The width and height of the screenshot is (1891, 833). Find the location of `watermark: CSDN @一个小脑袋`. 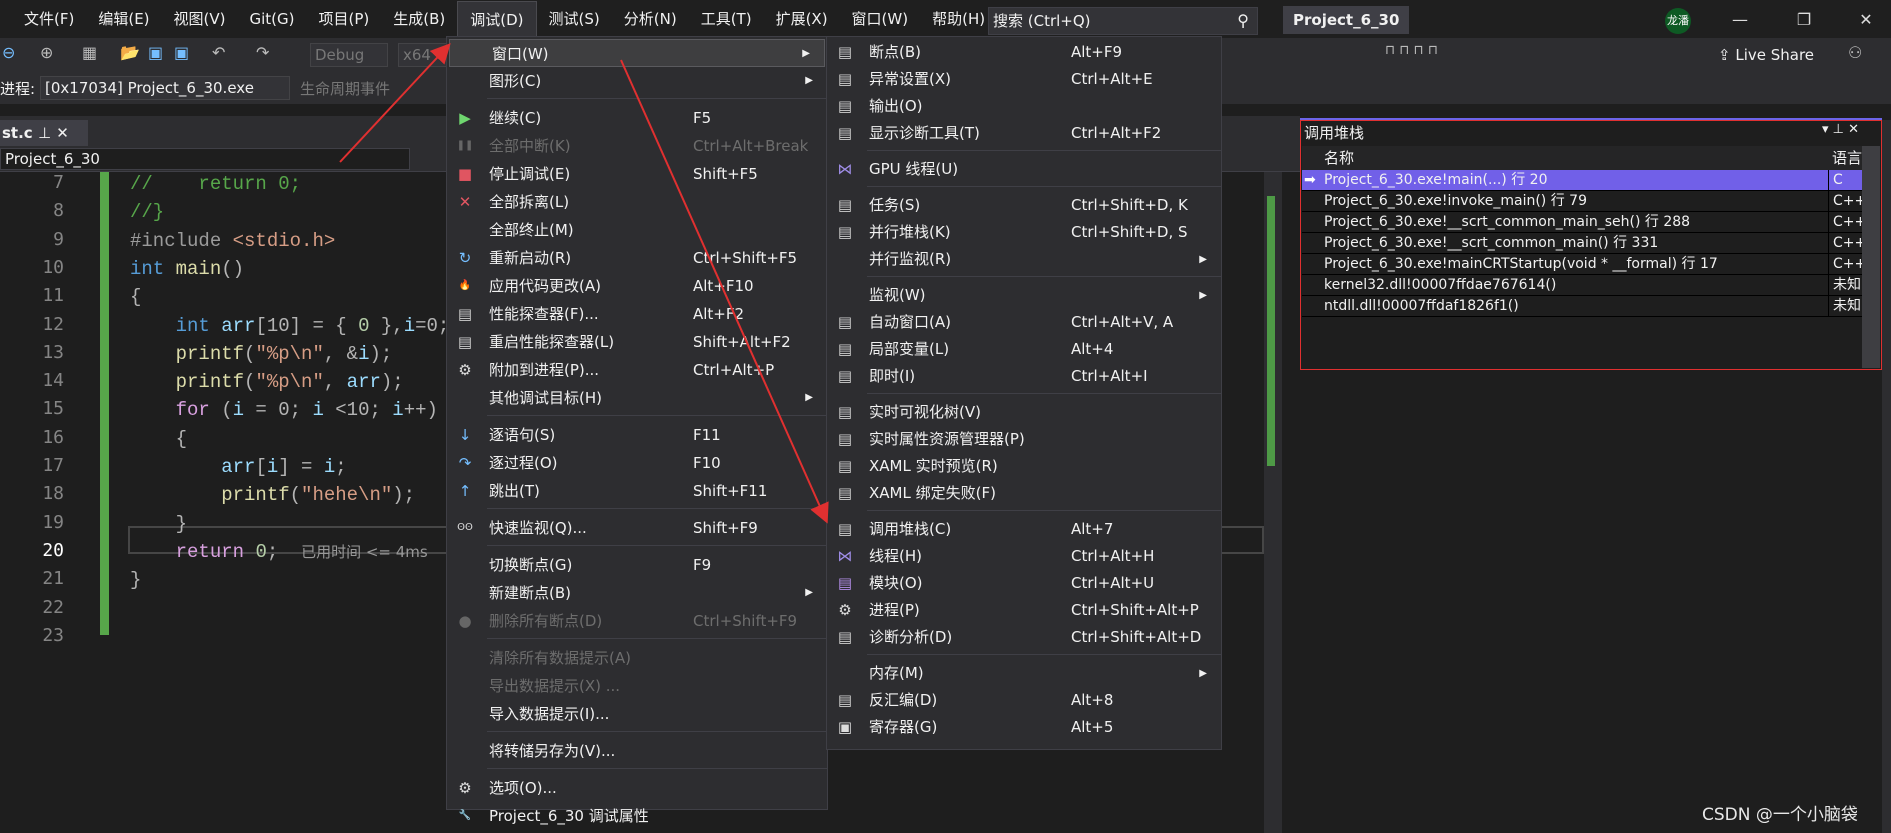

watermark: CSDN @一个小脑袋 is located at coordinates (1780, 815).